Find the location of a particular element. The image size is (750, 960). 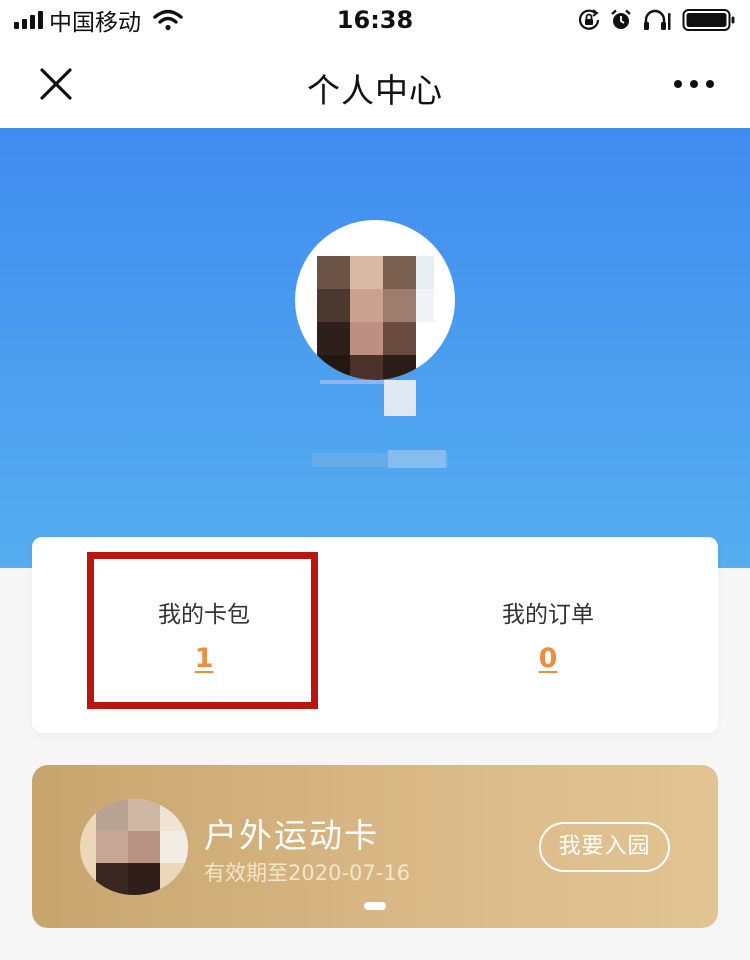

navbar: 个人中心 is located at coordinates (375, 84).